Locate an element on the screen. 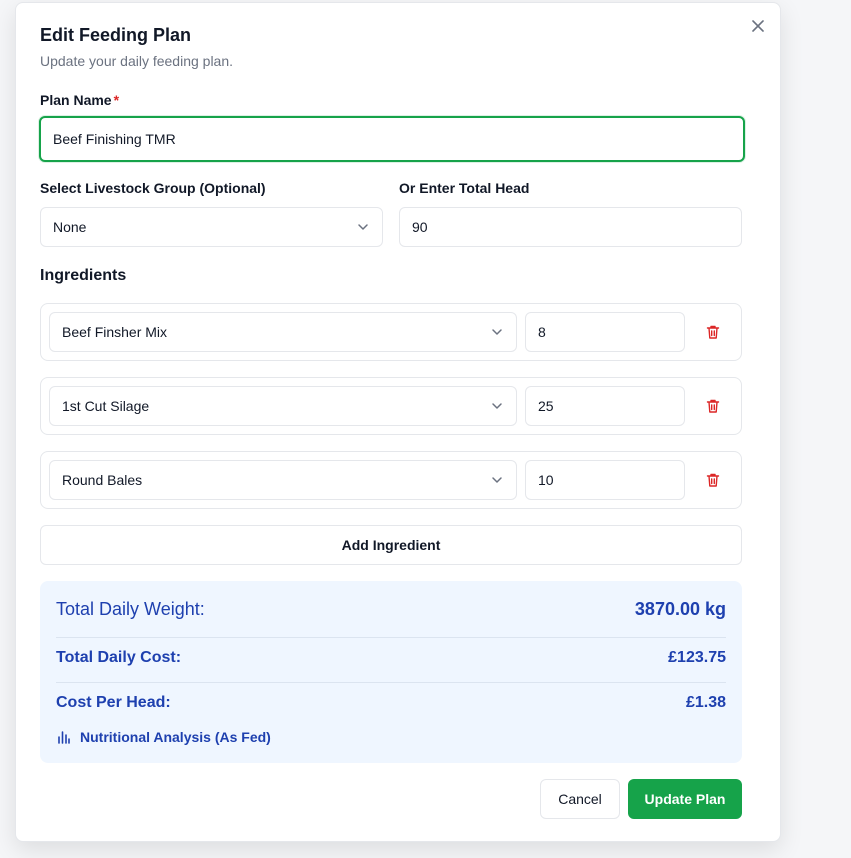 The height and width of the screenshot is (858, 851). total-daily-weight-label: Total Daily Weight: is located at coordinates (130, 609).